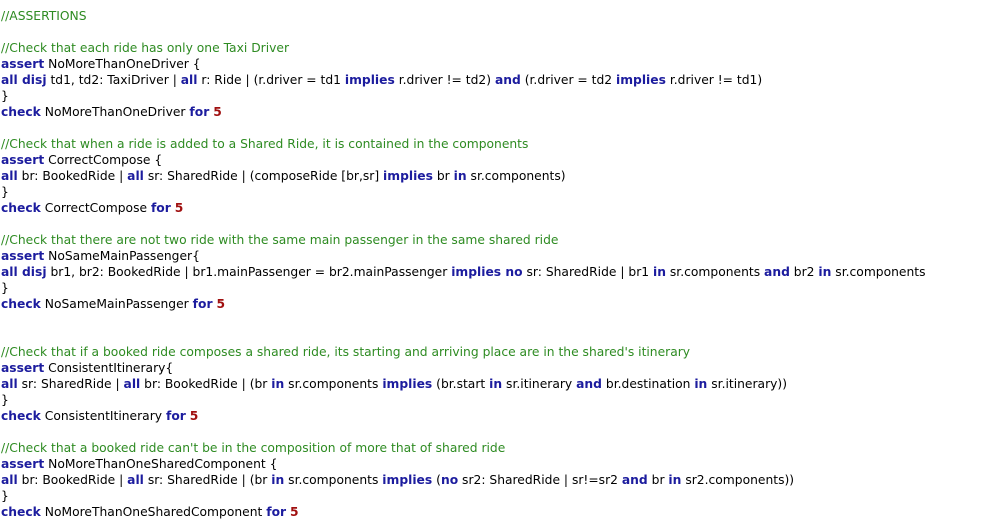 The image size is (983, 528). Describe the element at coordinates (113, 80) in the screenshot. I see `code-token-plain: td1, td2: TaxiDriver |` at that location.